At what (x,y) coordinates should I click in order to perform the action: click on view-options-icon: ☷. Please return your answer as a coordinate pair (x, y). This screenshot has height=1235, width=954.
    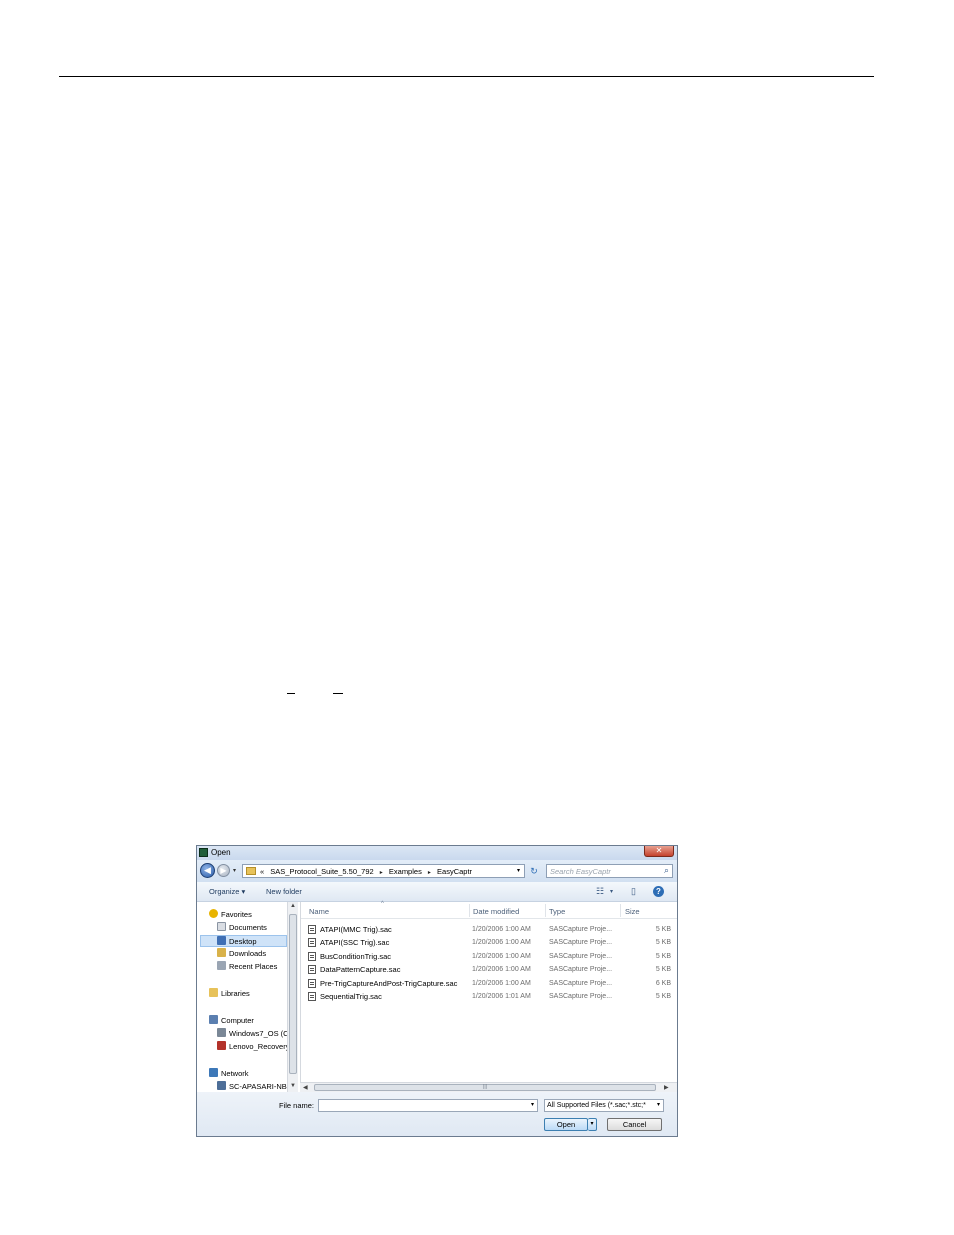
    Looking at the image, I should click on (600, 891).